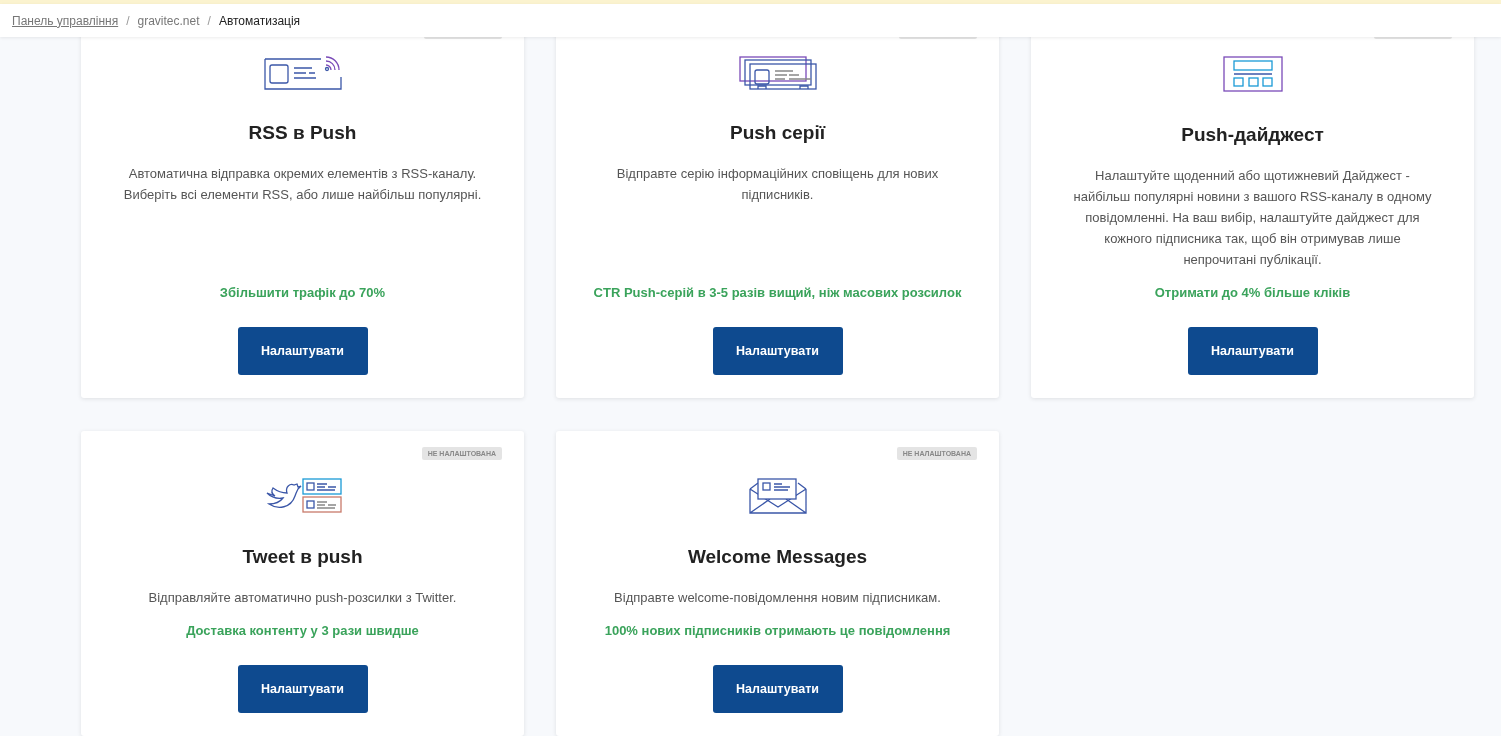  Describe the element at coordinates (777, 598) in the screenshot. I see `card-description: Відправте welcome-повідомлення новим підписникам.` at that location.